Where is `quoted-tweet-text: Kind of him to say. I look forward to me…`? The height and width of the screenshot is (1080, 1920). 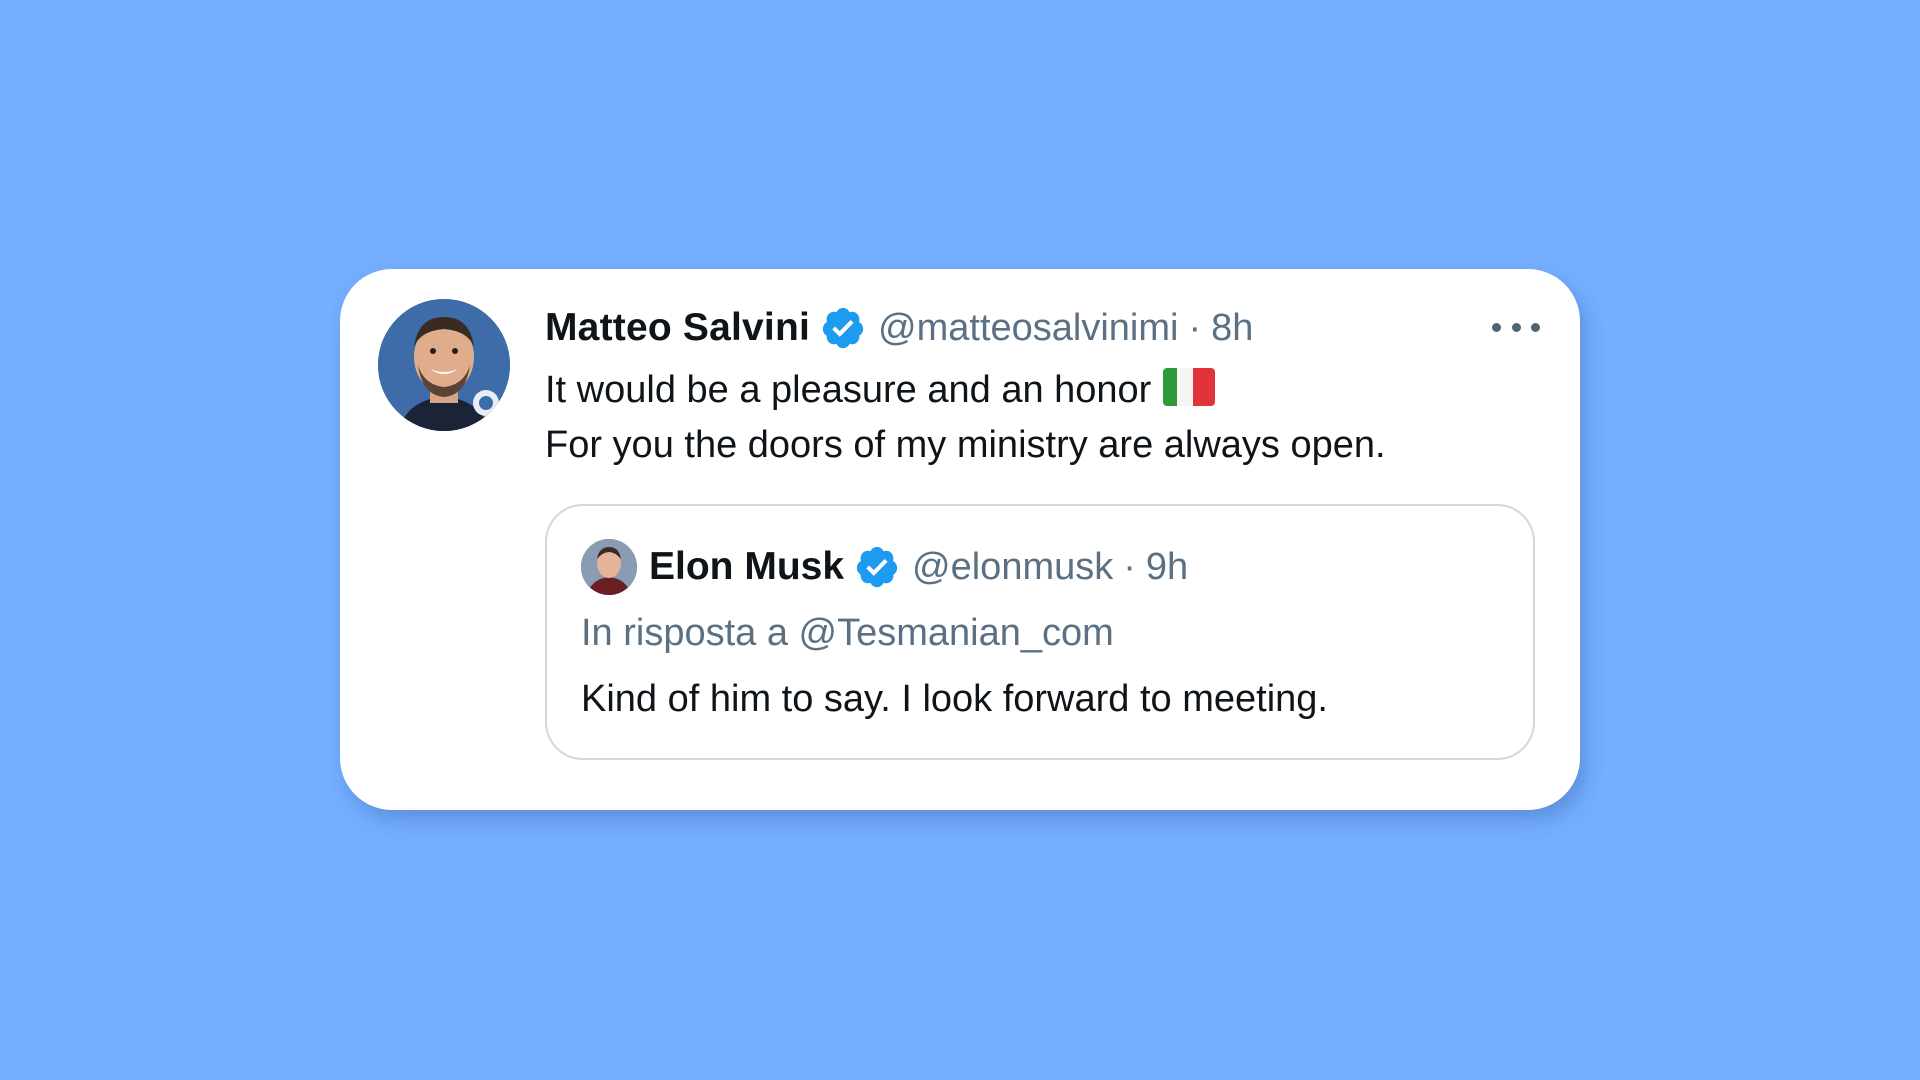 quoted-tweet-text: Kind of him to say. I look forward to me… is located at coordinates (954, 699).